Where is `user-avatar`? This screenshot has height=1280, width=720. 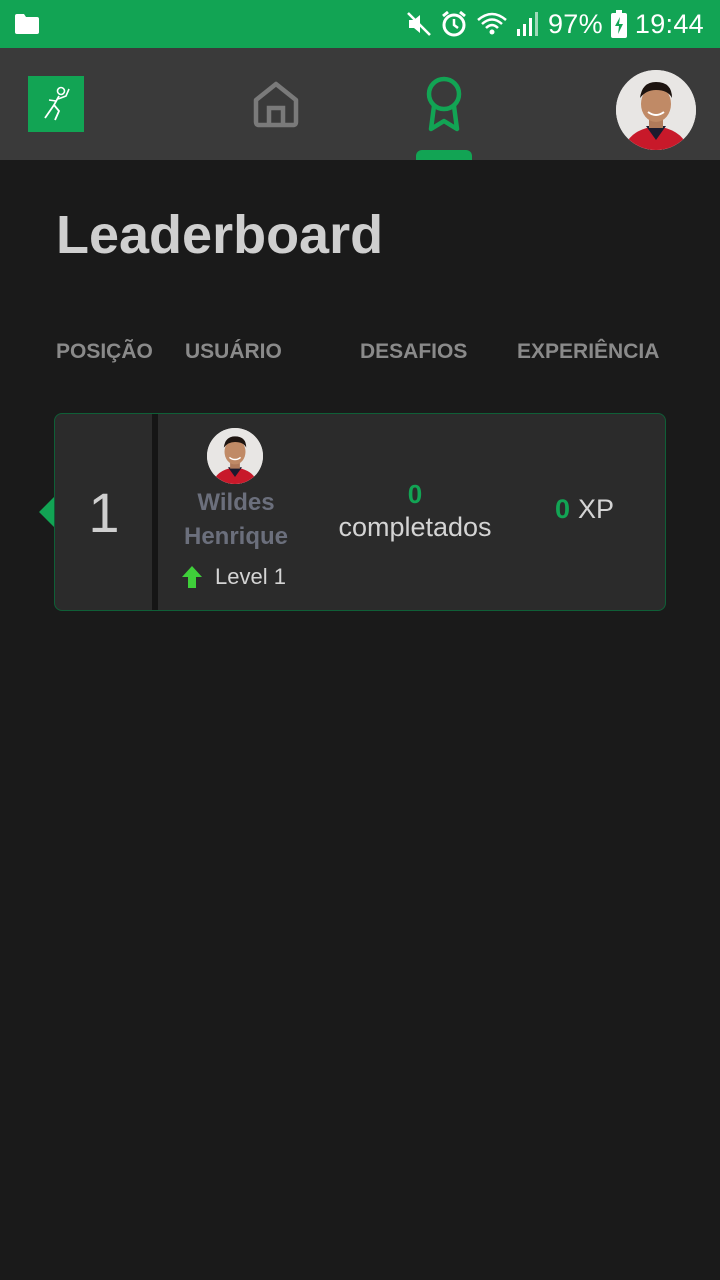 user-avatar is located at coordinates (235, 456).